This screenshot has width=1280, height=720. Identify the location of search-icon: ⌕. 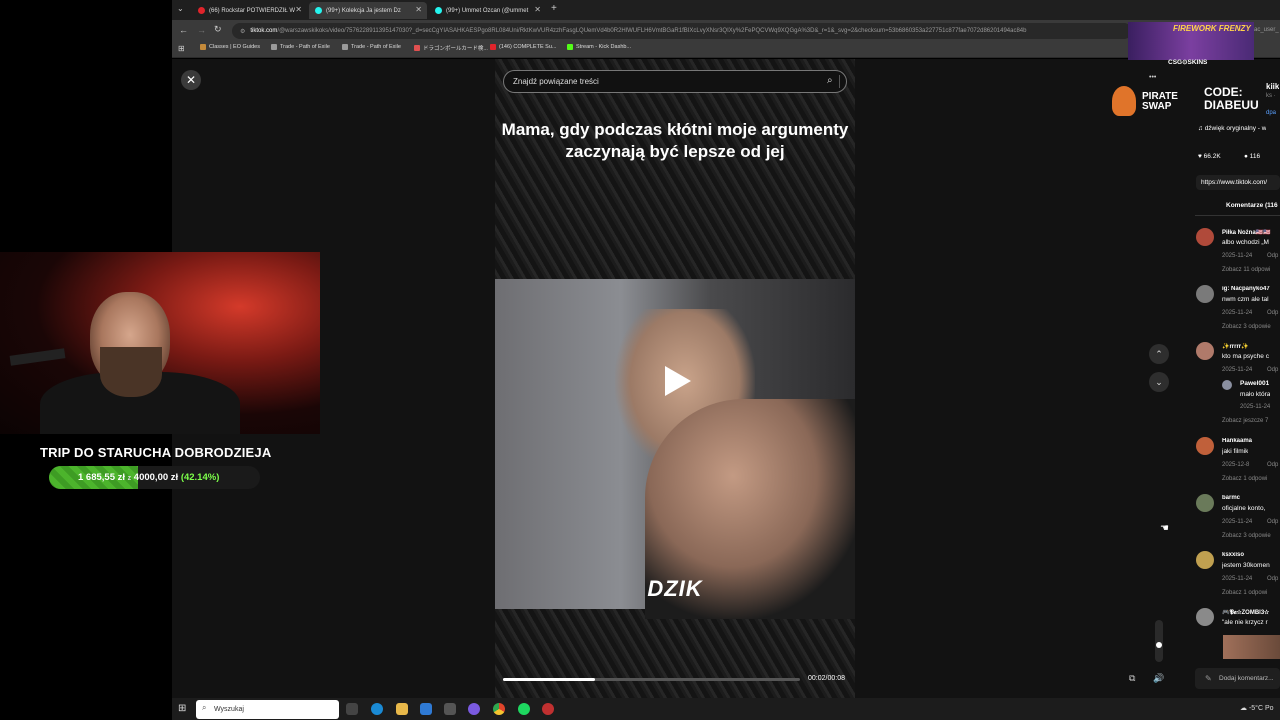
(830, 80).